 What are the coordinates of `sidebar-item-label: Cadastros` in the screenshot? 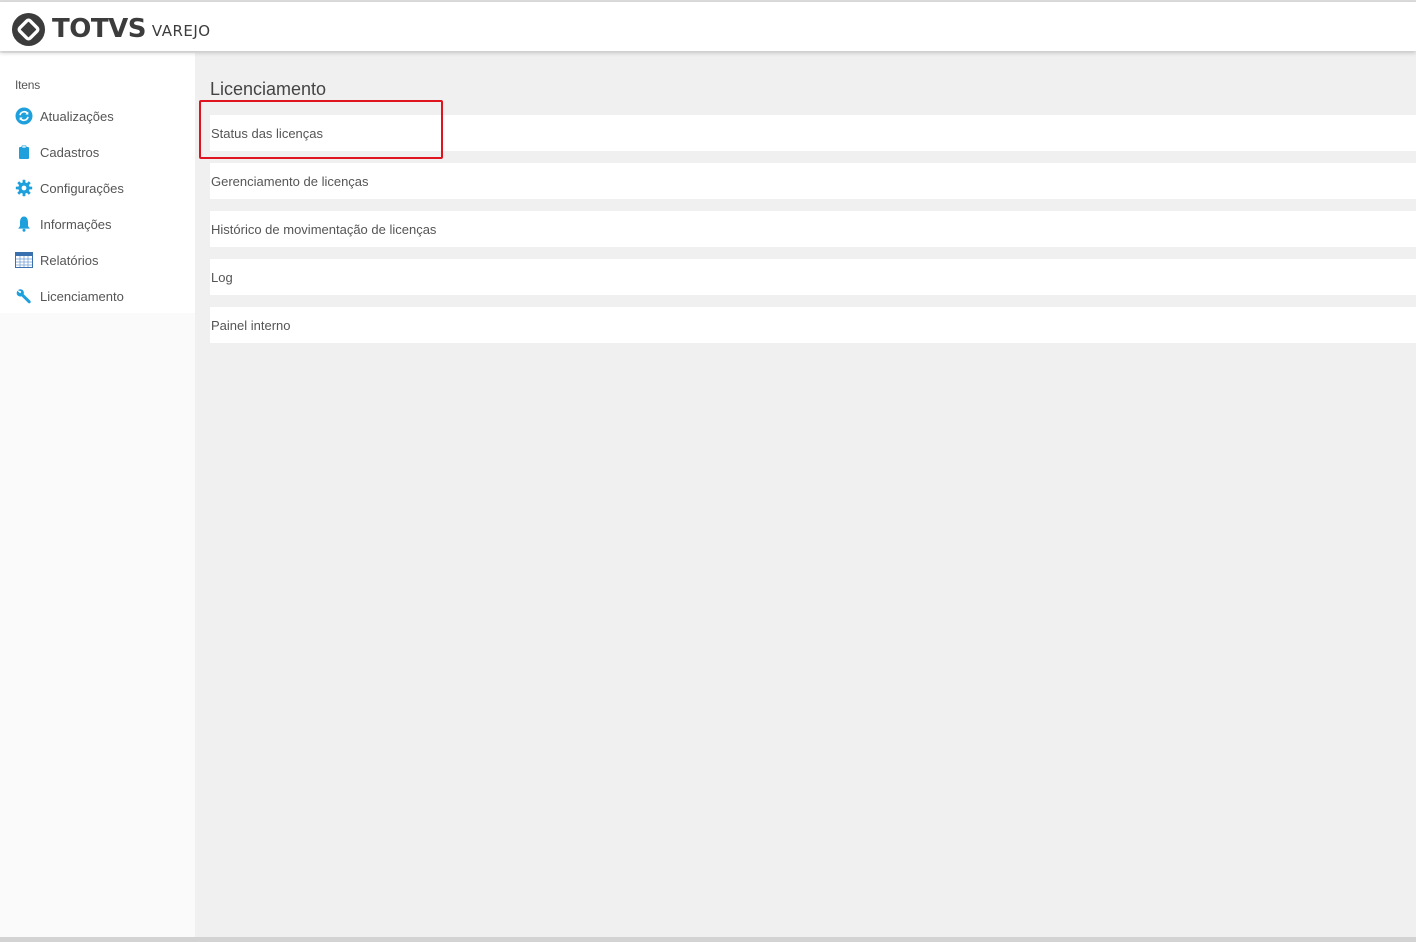 It's located at (70, 152).